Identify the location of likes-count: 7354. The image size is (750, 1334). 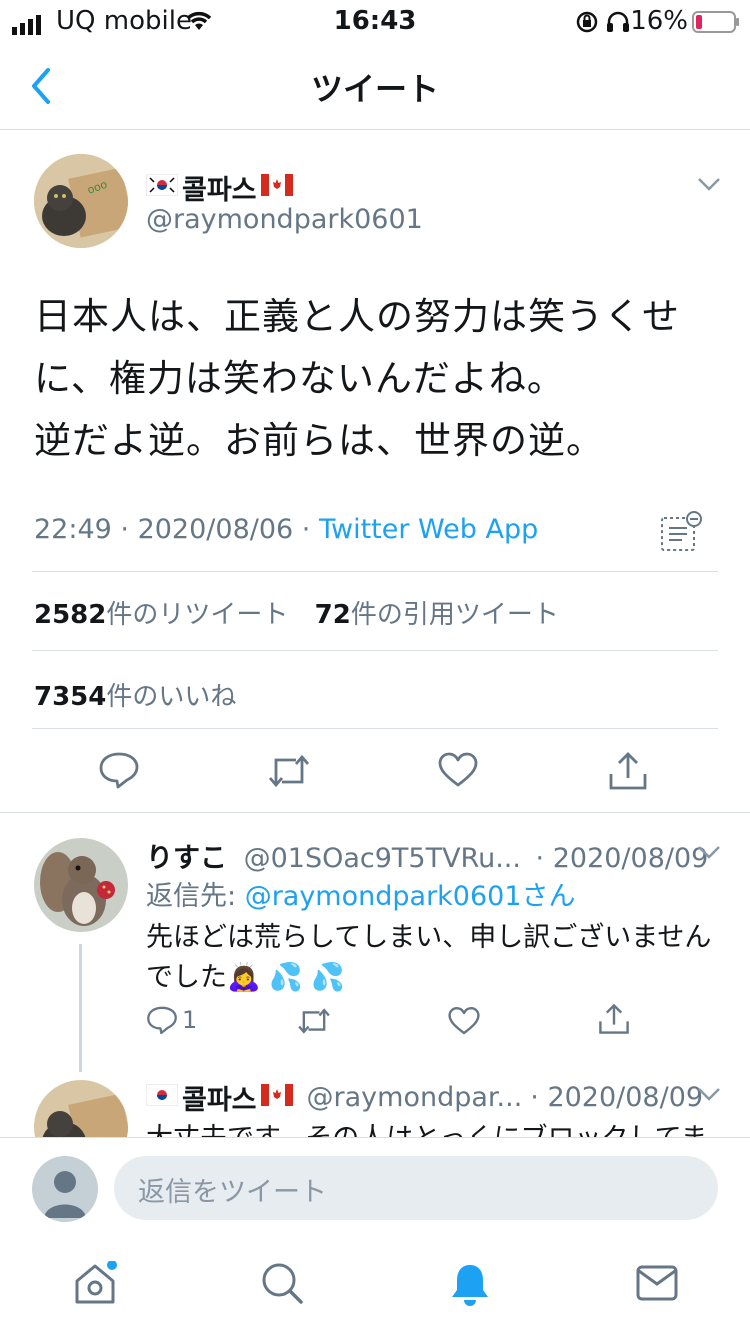
(70, 697).